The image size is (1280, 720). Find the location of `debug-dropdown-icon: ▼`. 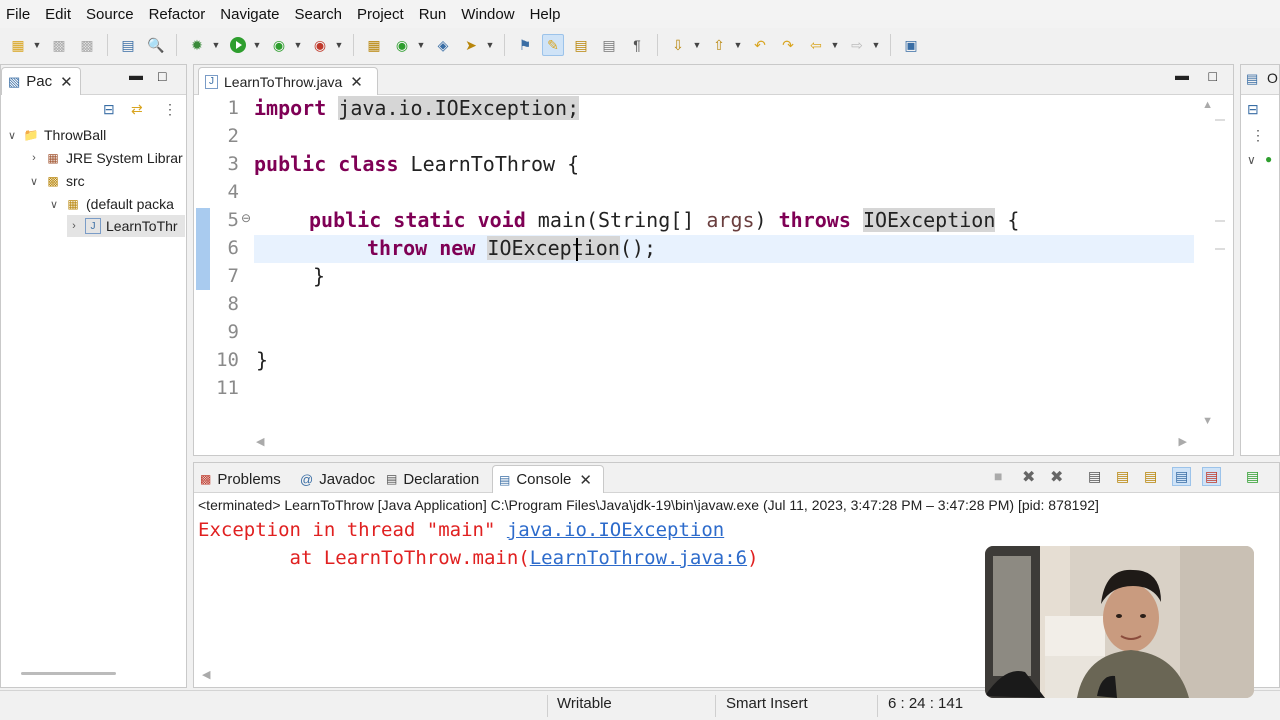

debug-dropdown-icon: ▼ is located at coordinates (216, 45).